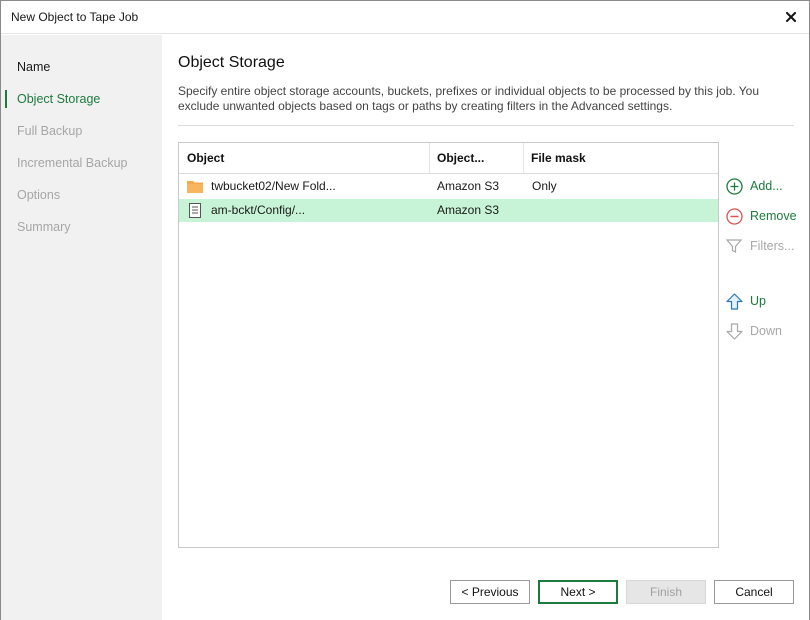 The height and width of the screenshot is (620, 810). Describe the element at coordinates (490, 592) in the screenshot. I see `previous-button: < Previous` at that location.